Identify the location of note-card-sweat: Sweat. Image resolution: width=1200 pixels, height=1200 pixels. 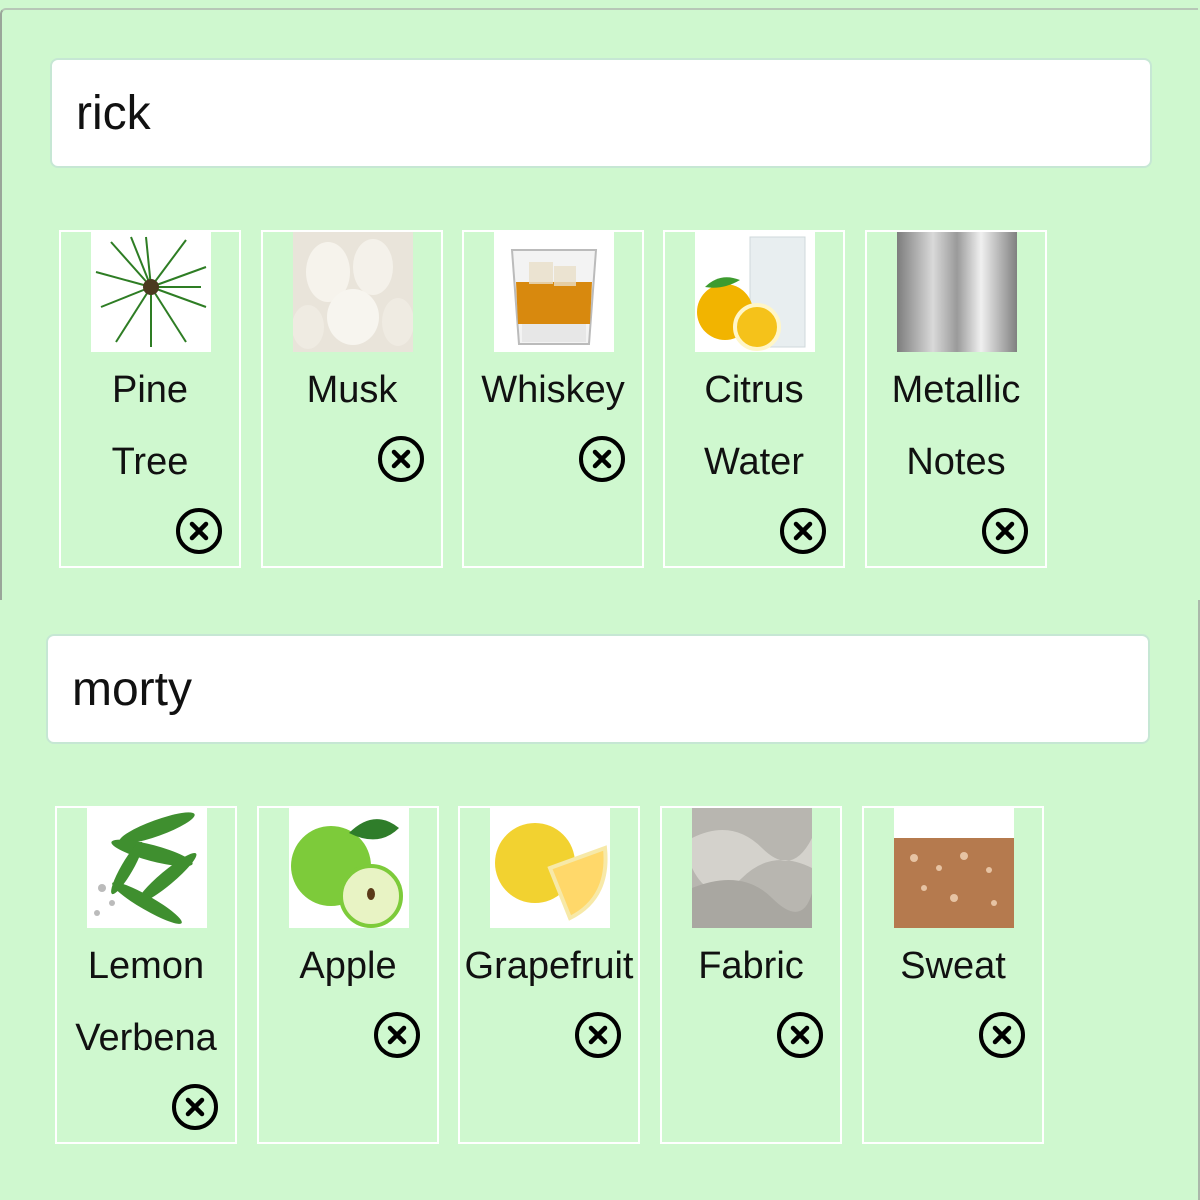
(953, 975).